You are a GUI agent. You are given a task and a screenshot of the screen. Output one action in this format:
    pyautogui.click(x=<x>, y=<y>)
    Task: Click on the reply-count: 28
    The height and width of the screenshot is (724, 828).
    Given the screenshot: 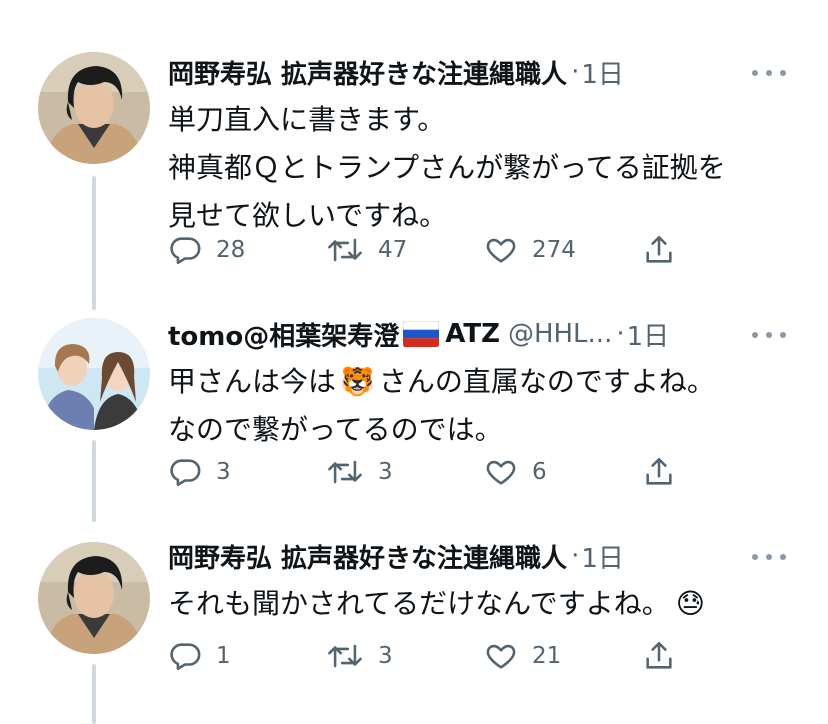 What is the action you would take?
    pyautogui.click(x=231, y=250)
    